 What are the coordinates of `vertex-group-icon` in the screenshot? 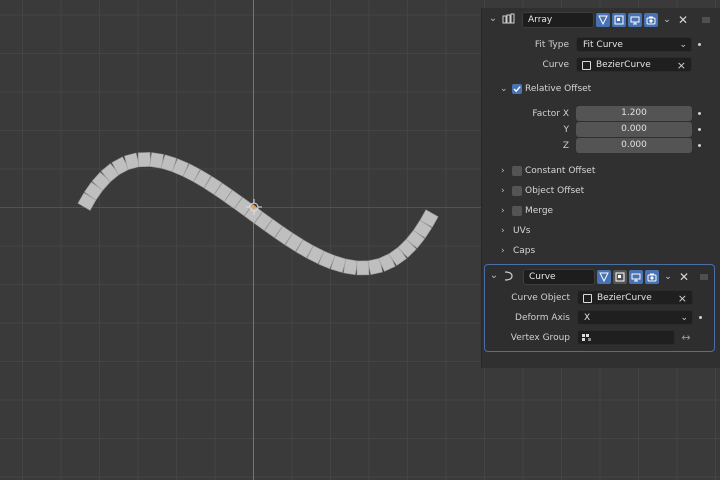 It's located at (586, 337).